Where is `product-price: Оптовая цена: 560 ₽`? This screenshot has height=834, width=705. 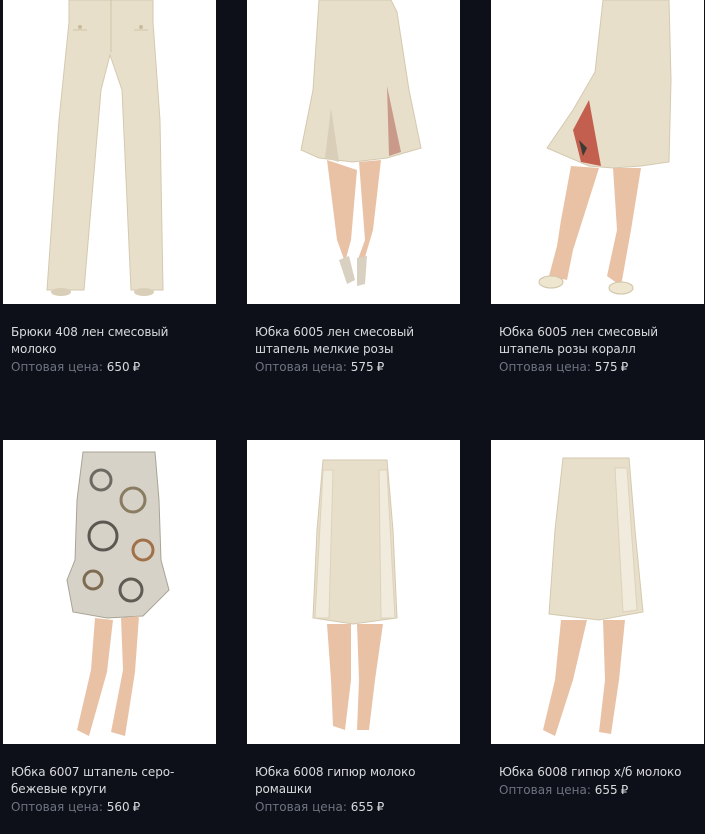
product-price: Оптовая цена: 560 ₽ is located at coordinates (113, 807).